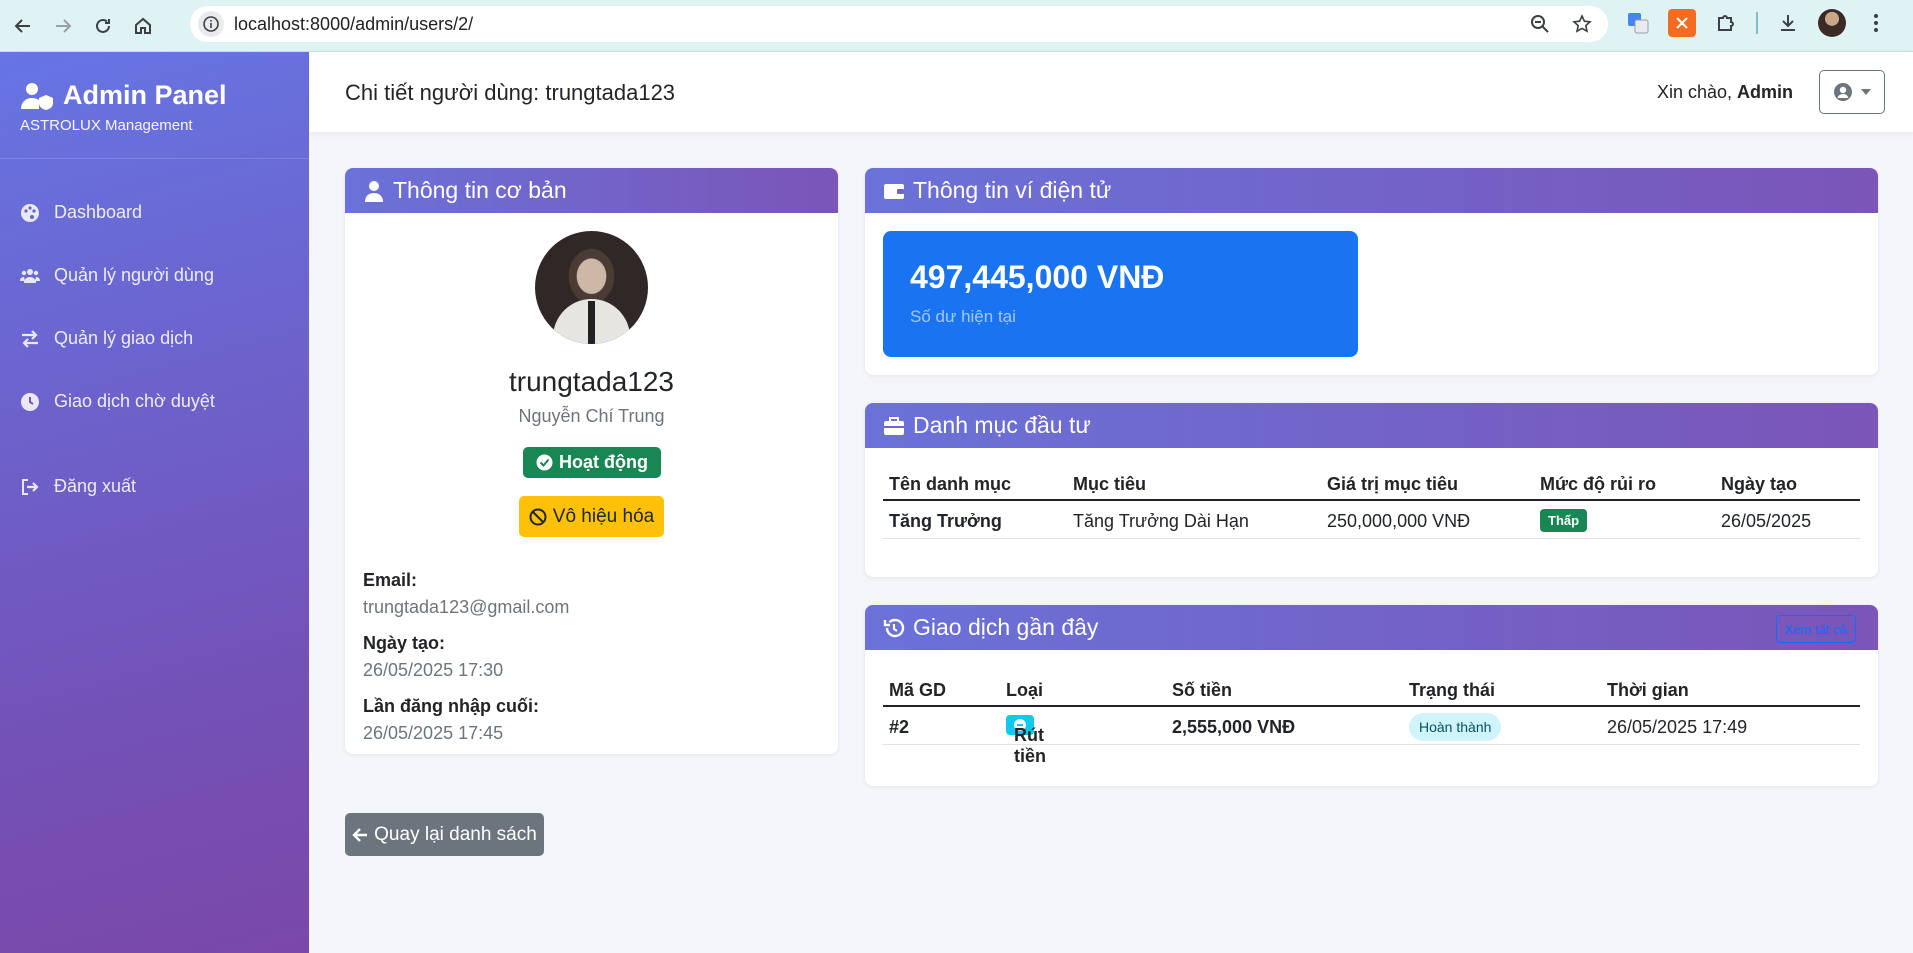 This screenshot has height=953, width=1913. Describe the element at coordinates (1765, 92) in the screenshot. I see `greeting-name: Admin` at that location.